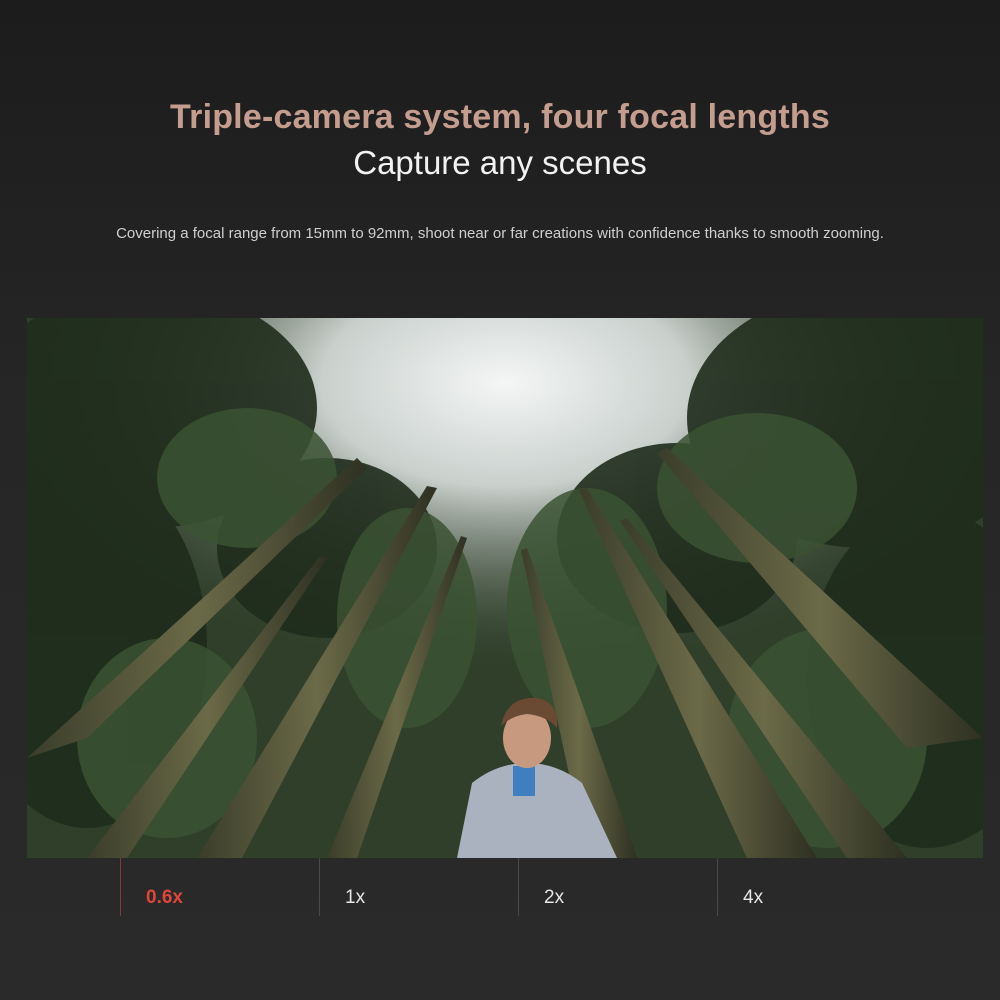  I want to click on zoom-tab-2x: 2x, so click(617, 887).